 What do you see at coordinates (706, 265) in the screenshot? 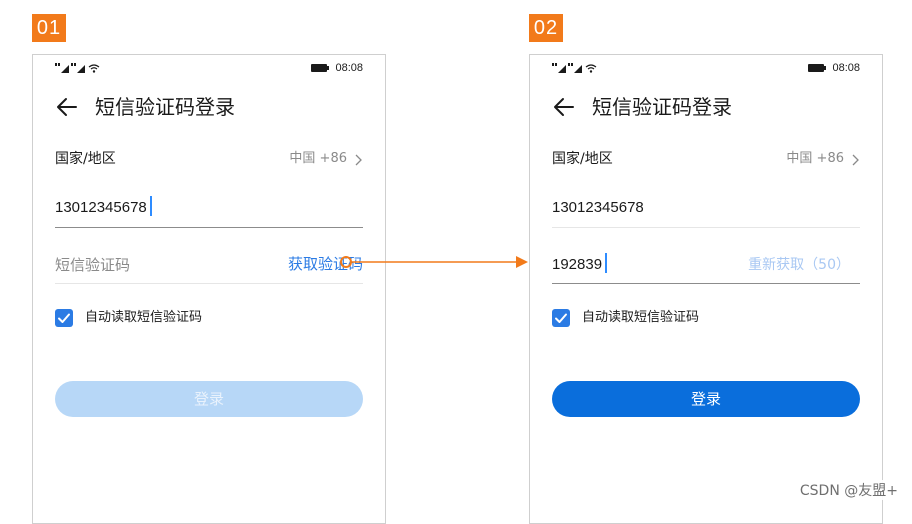
I see `sms-code-input: 192839 重新获取（50）` at bounding box center [706, 265].